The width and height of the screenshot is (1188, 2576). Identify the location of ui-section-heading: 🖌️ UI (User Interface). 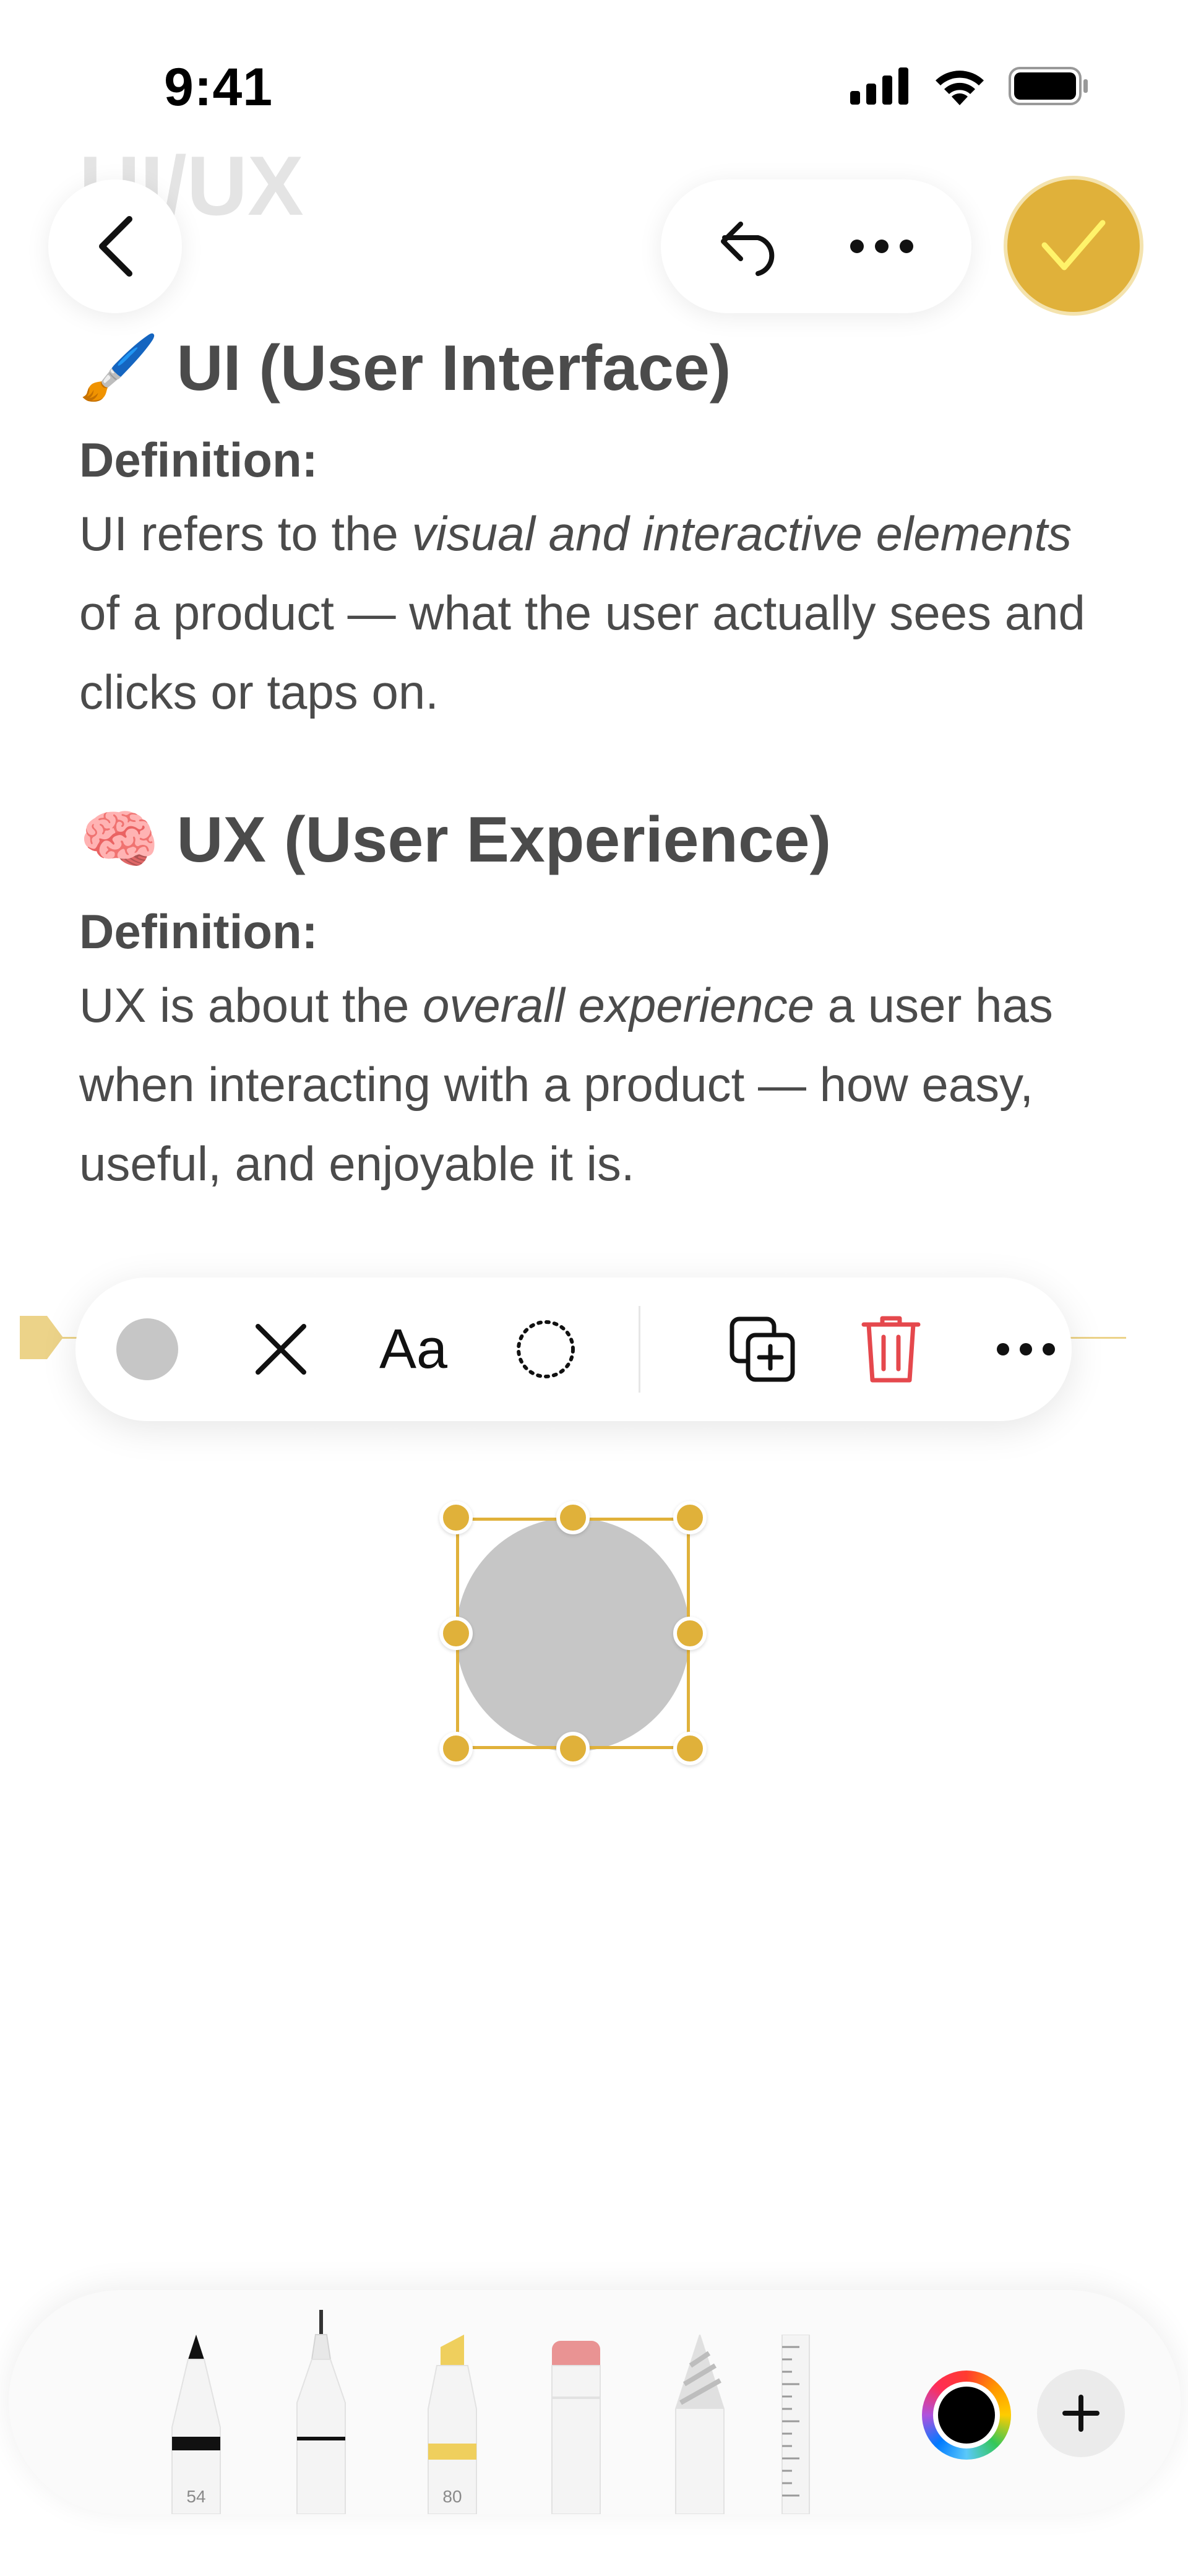
(599, 368).